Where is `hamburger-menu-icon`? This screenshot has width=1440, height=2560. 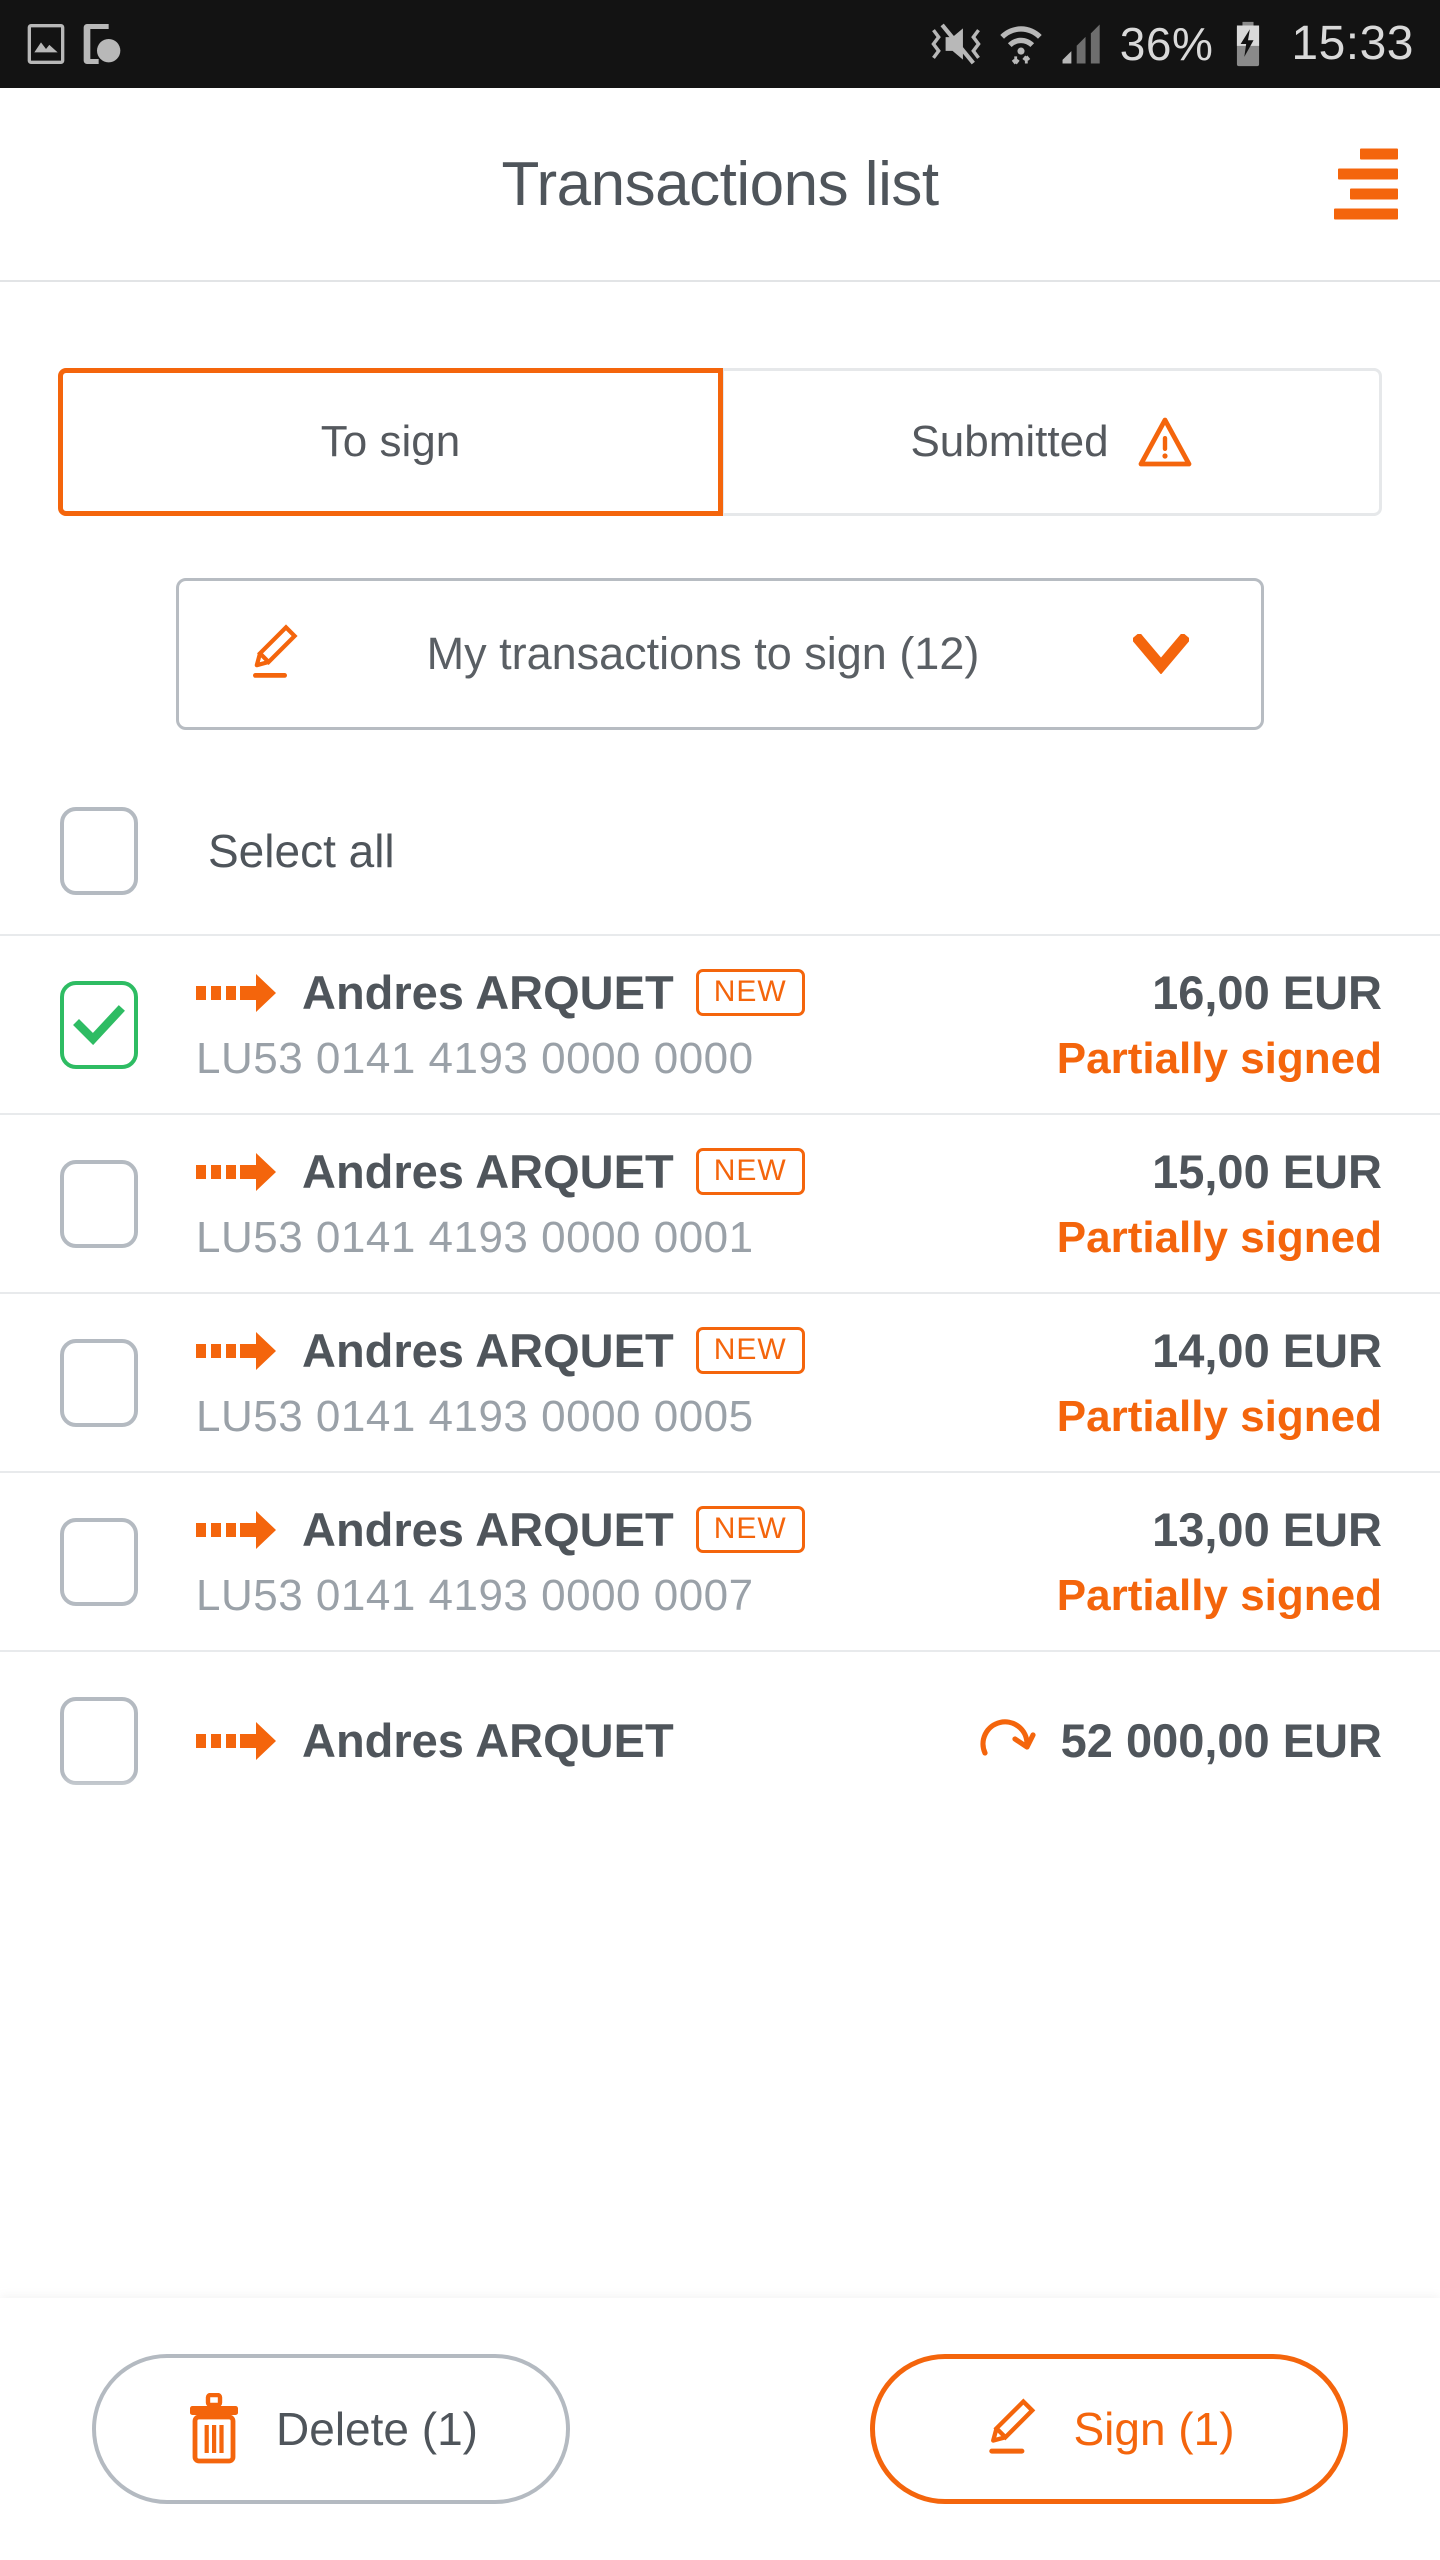 hamburger-menu-icon is located at coordinates (1365, 184).